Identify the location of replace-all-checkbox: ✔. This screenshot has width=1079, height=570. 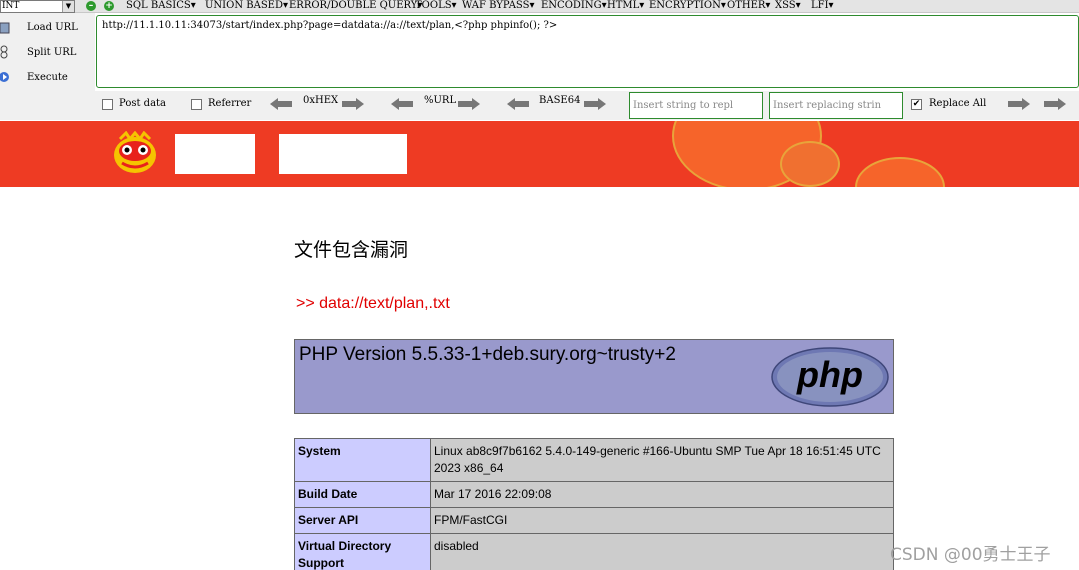
(916, 104).